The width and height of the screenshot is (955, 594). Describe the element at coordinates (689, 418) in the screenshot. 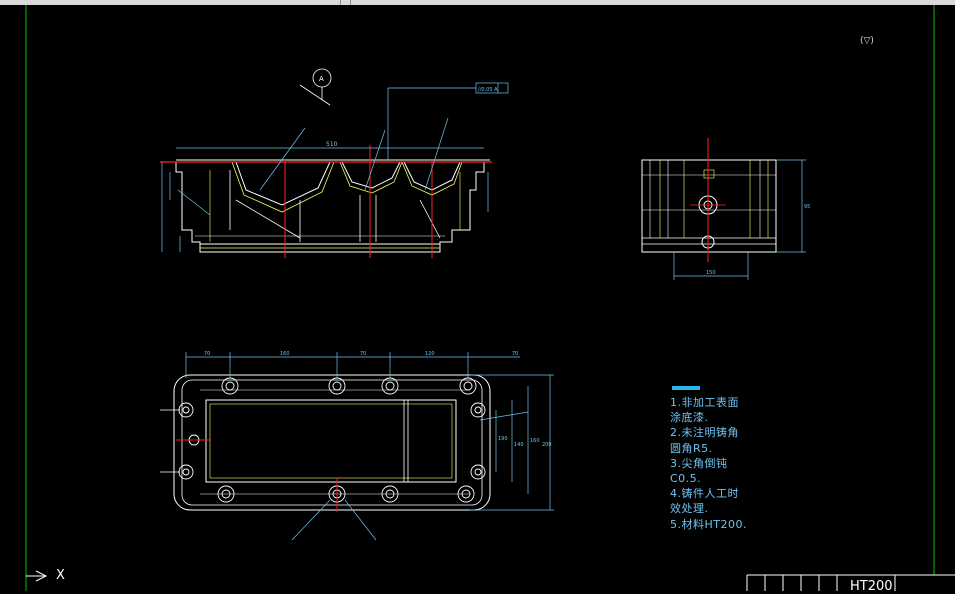

I see `note-line: 涂底漆.` at that location.